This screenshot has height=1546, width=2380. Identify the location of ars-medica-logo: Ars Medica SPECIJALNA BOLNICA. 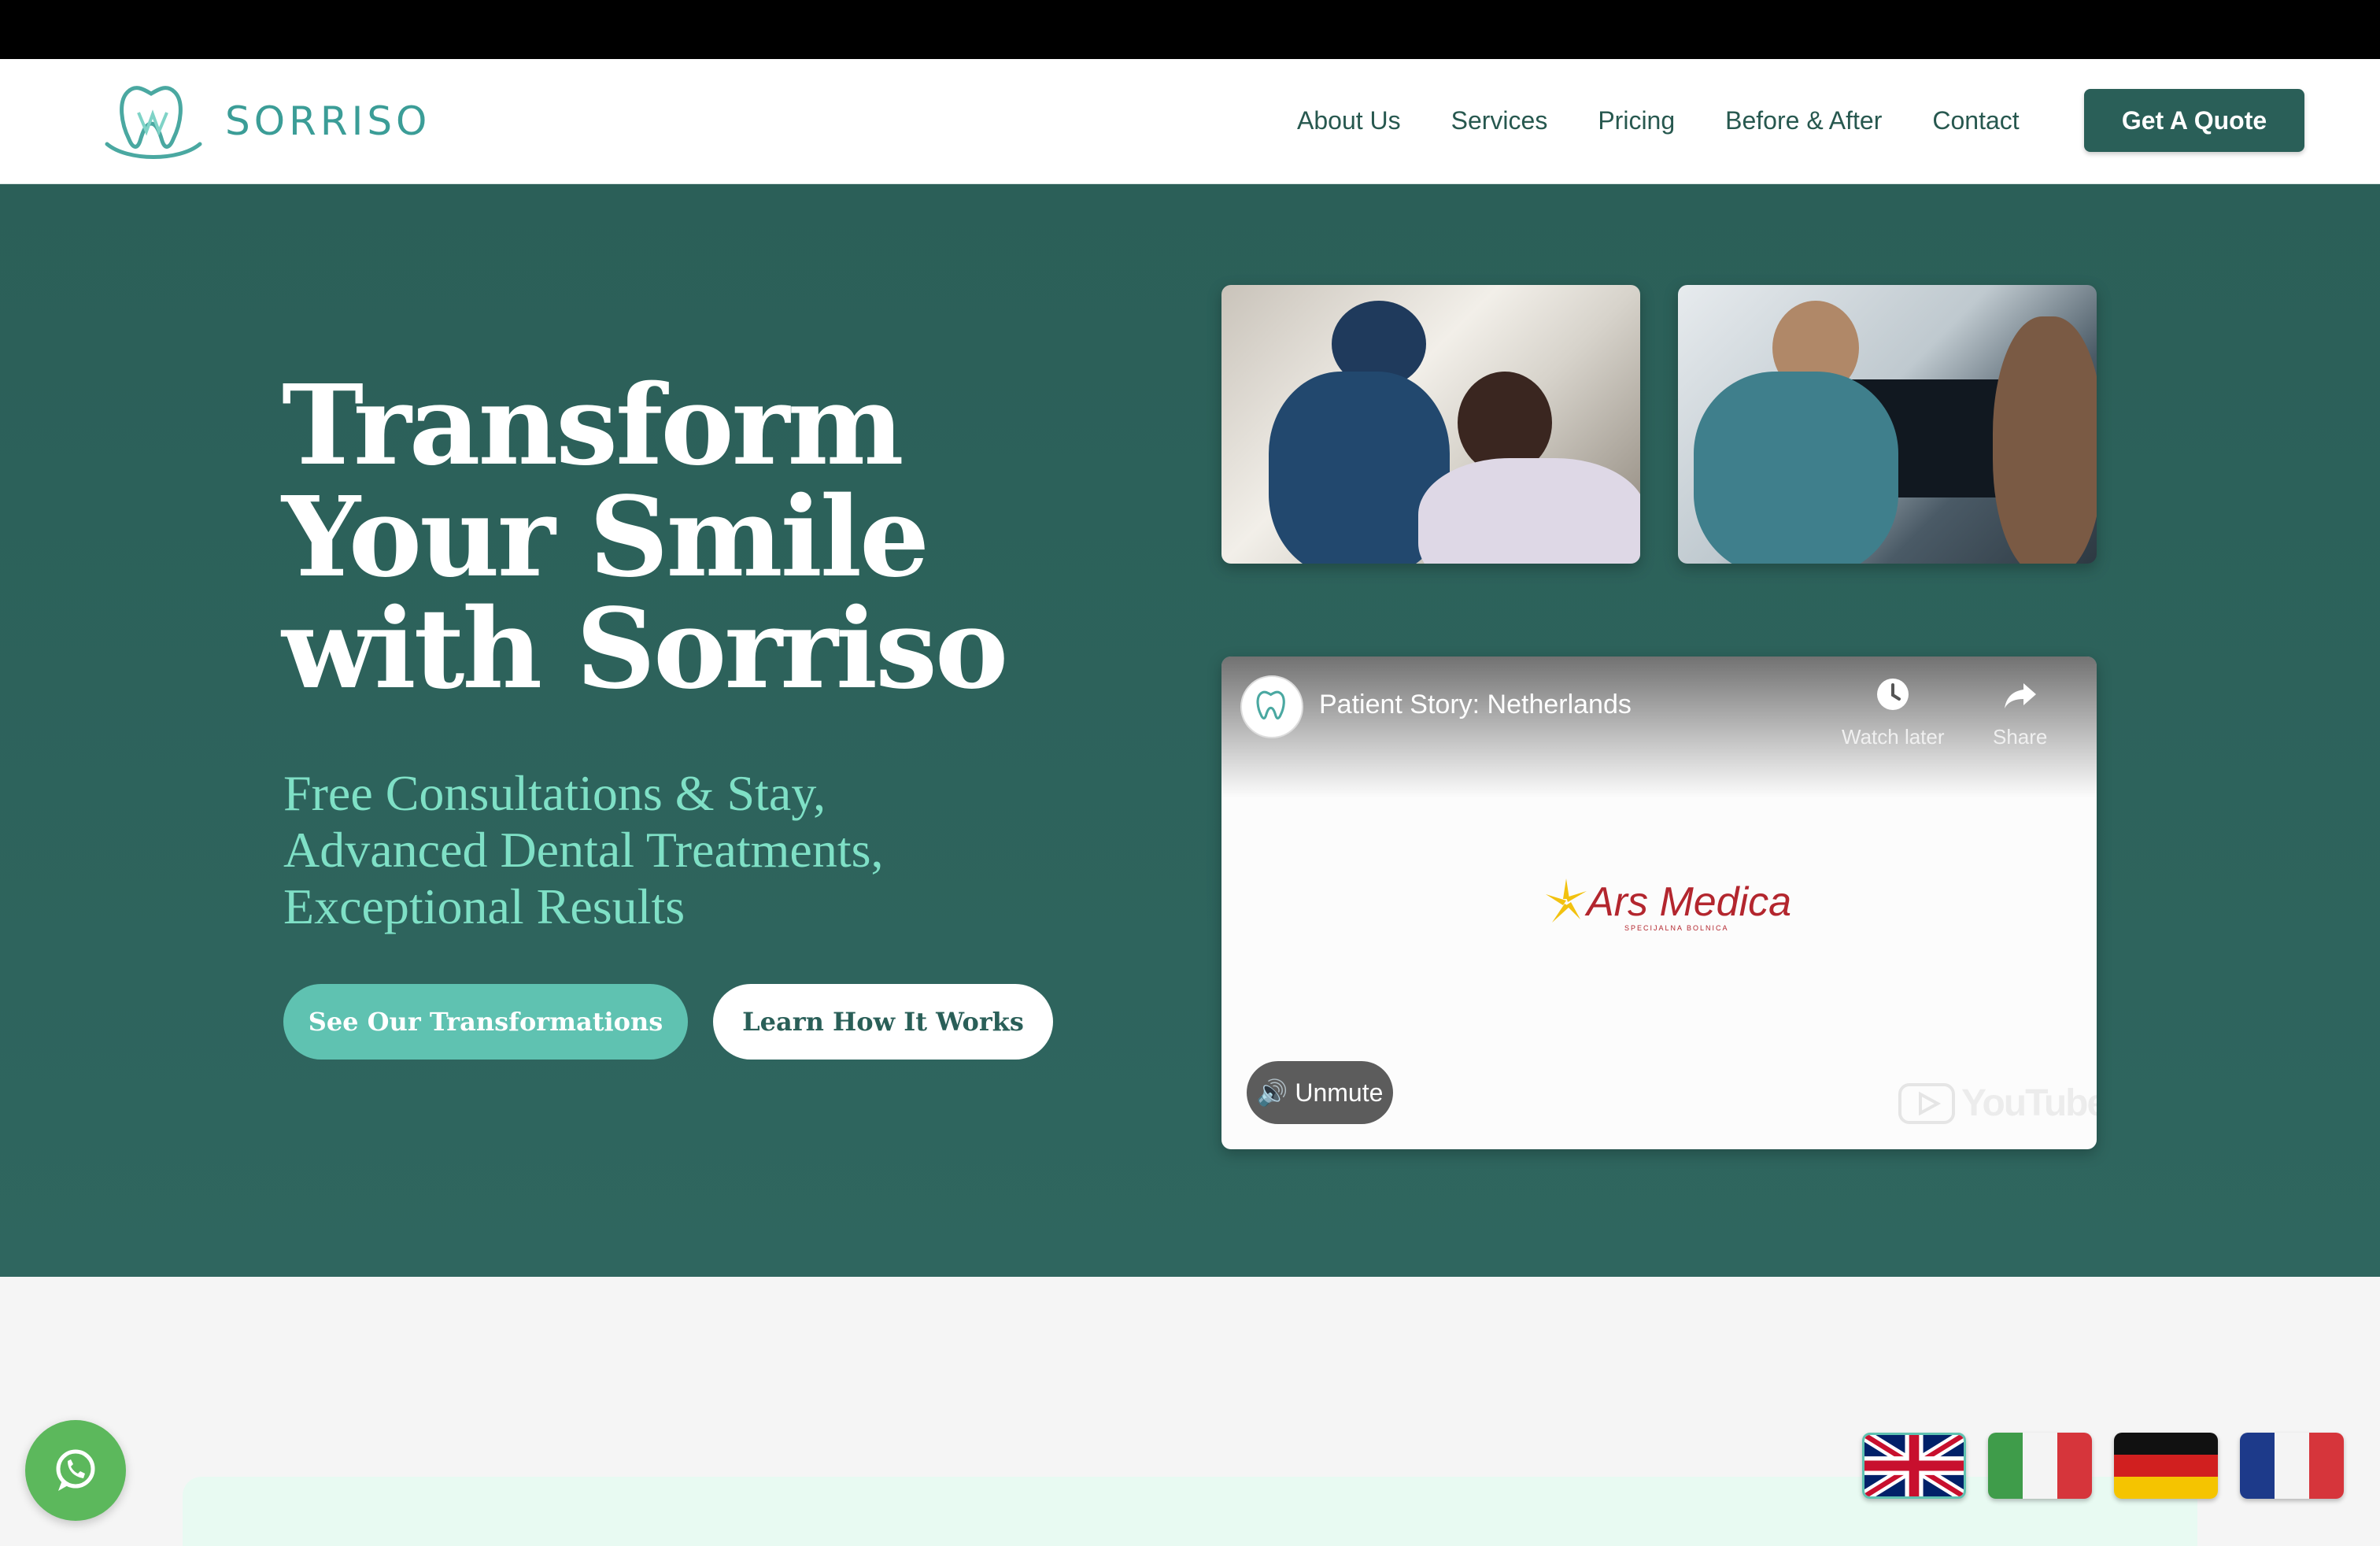
(1669, 905).